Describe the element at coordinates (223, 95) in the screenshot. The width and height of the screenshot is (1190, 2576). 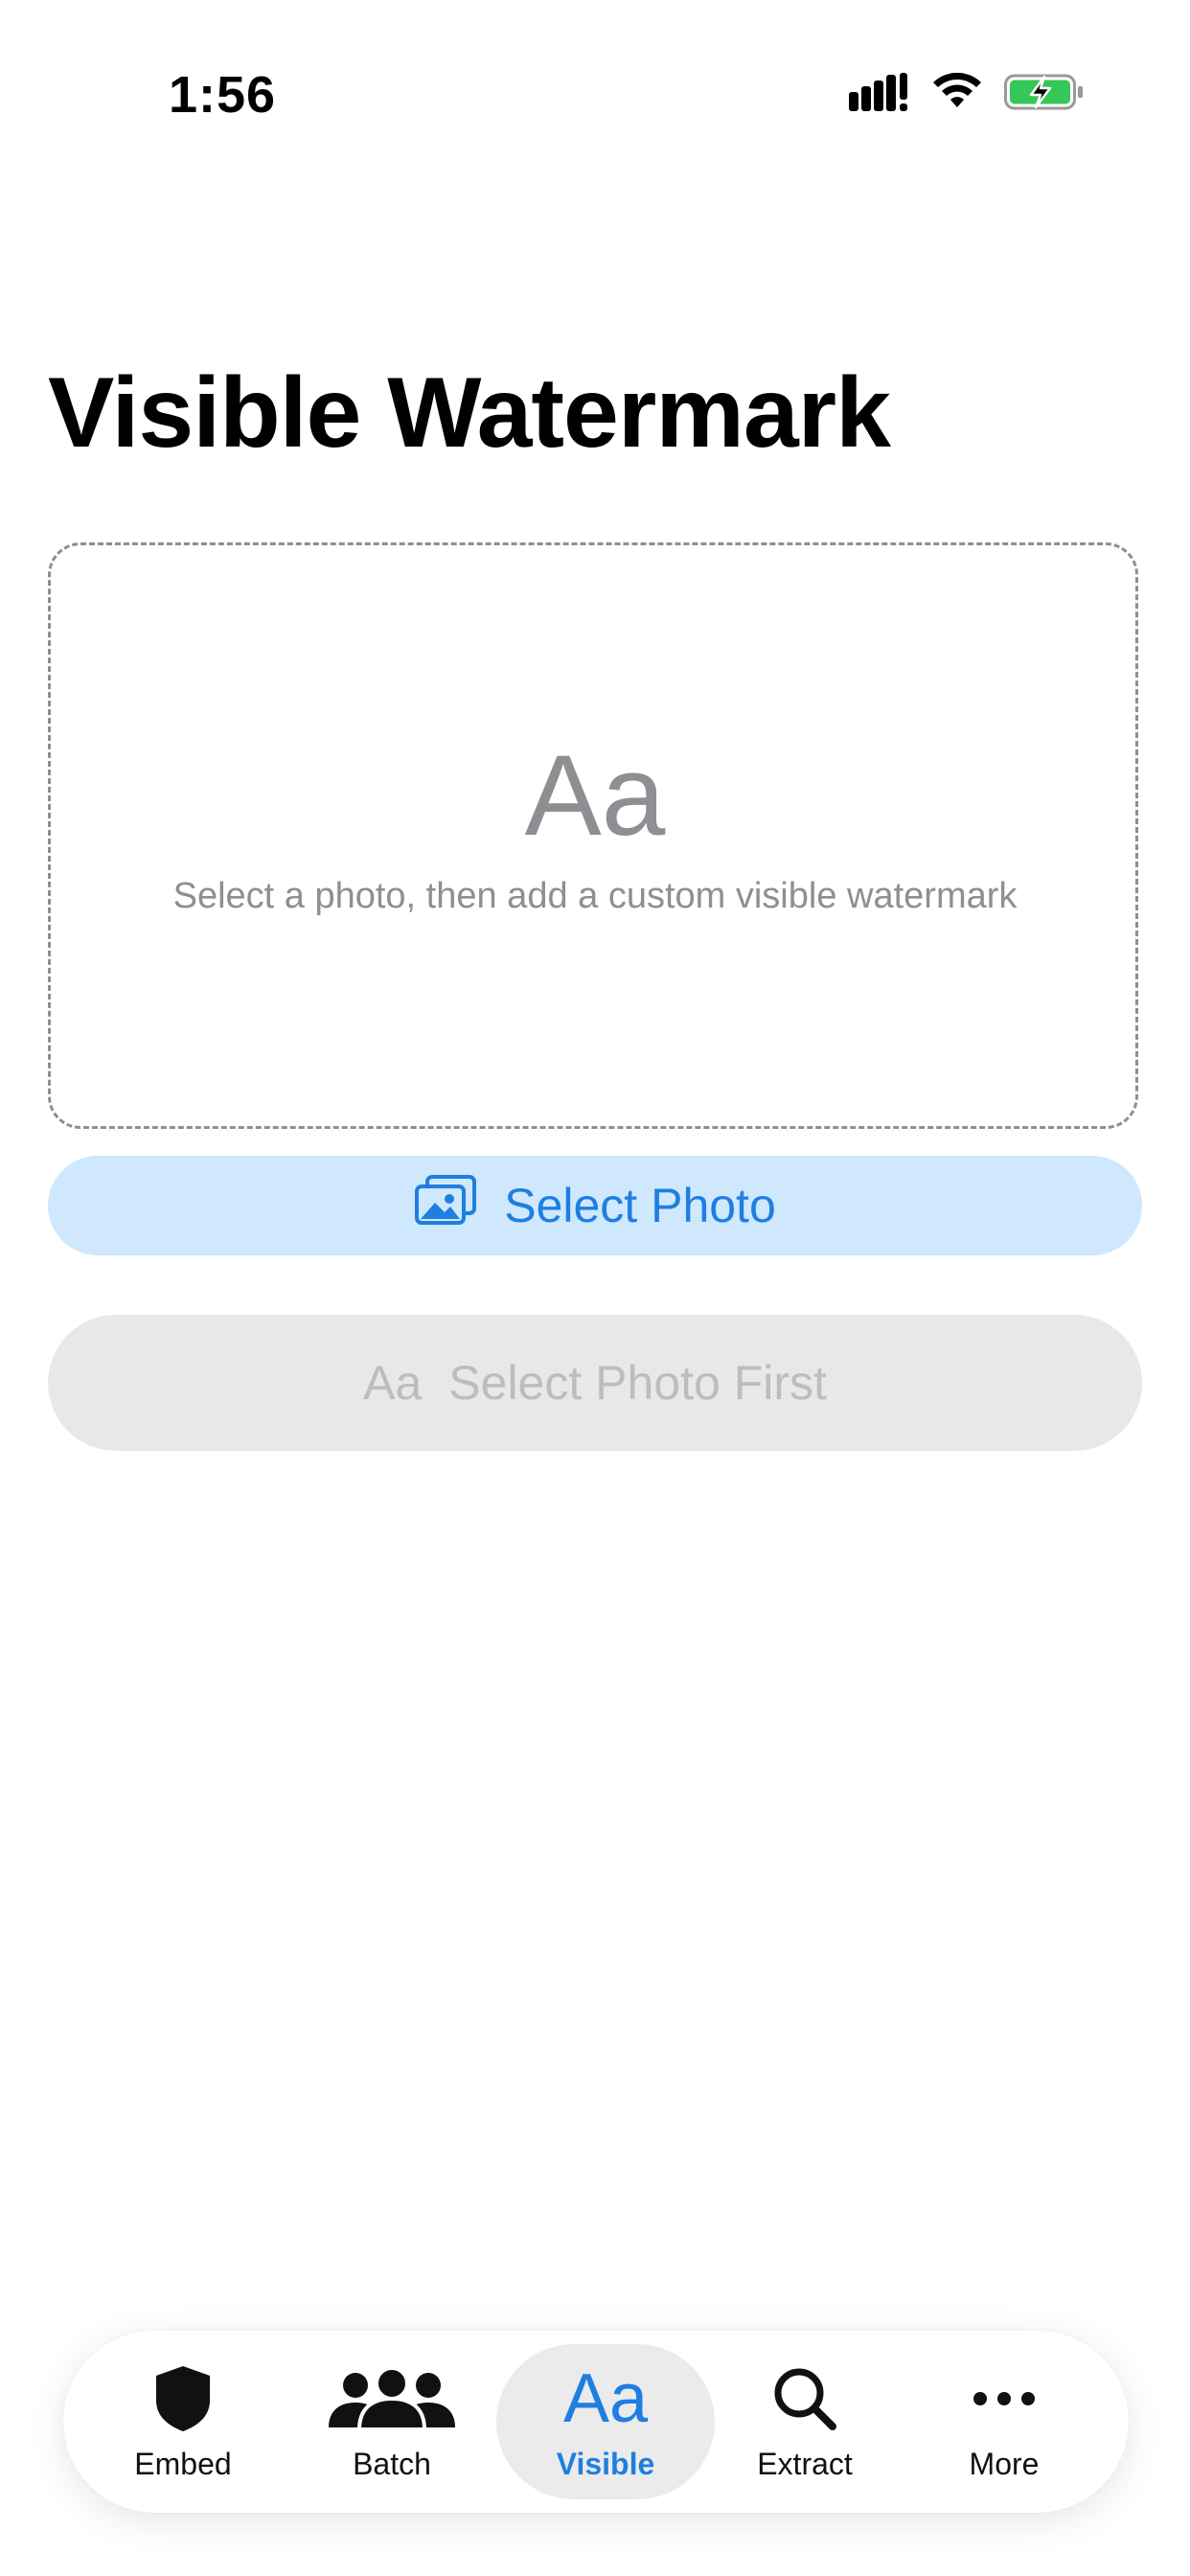
I see `status-time: 1:56` at that location.